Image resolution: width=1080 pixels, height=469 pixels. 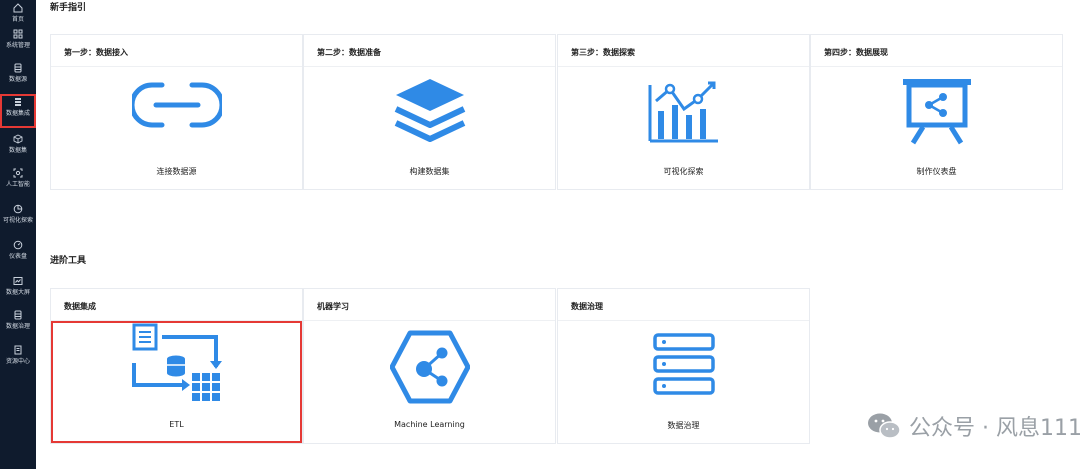 I want to click on sidebar-item-ai: 人工智能, so click(x=18, y=182).